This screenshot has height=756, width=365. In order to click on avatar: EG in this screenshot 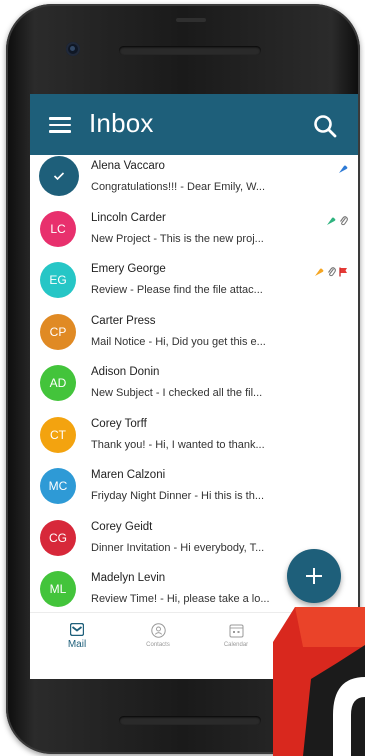, I will do `click(58, 280)`.